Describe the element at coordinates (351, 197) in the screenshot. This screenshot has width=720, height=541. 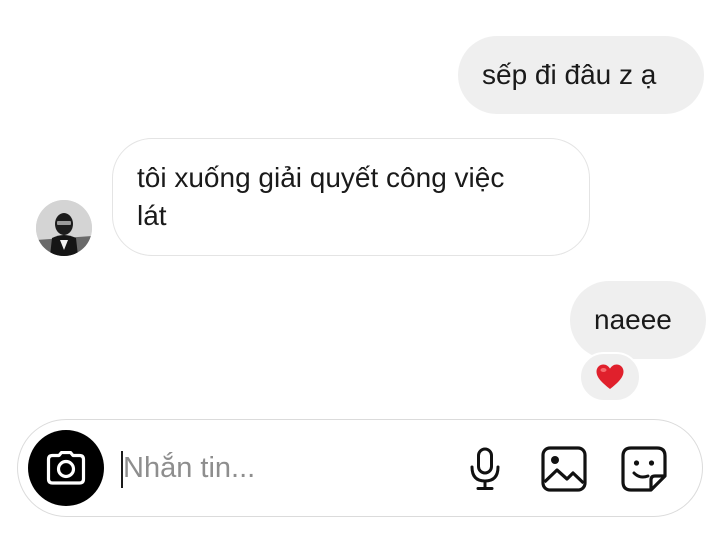
I see `incoming-message-bubble: tôi xuống giải quyết công việc lát` at that location.